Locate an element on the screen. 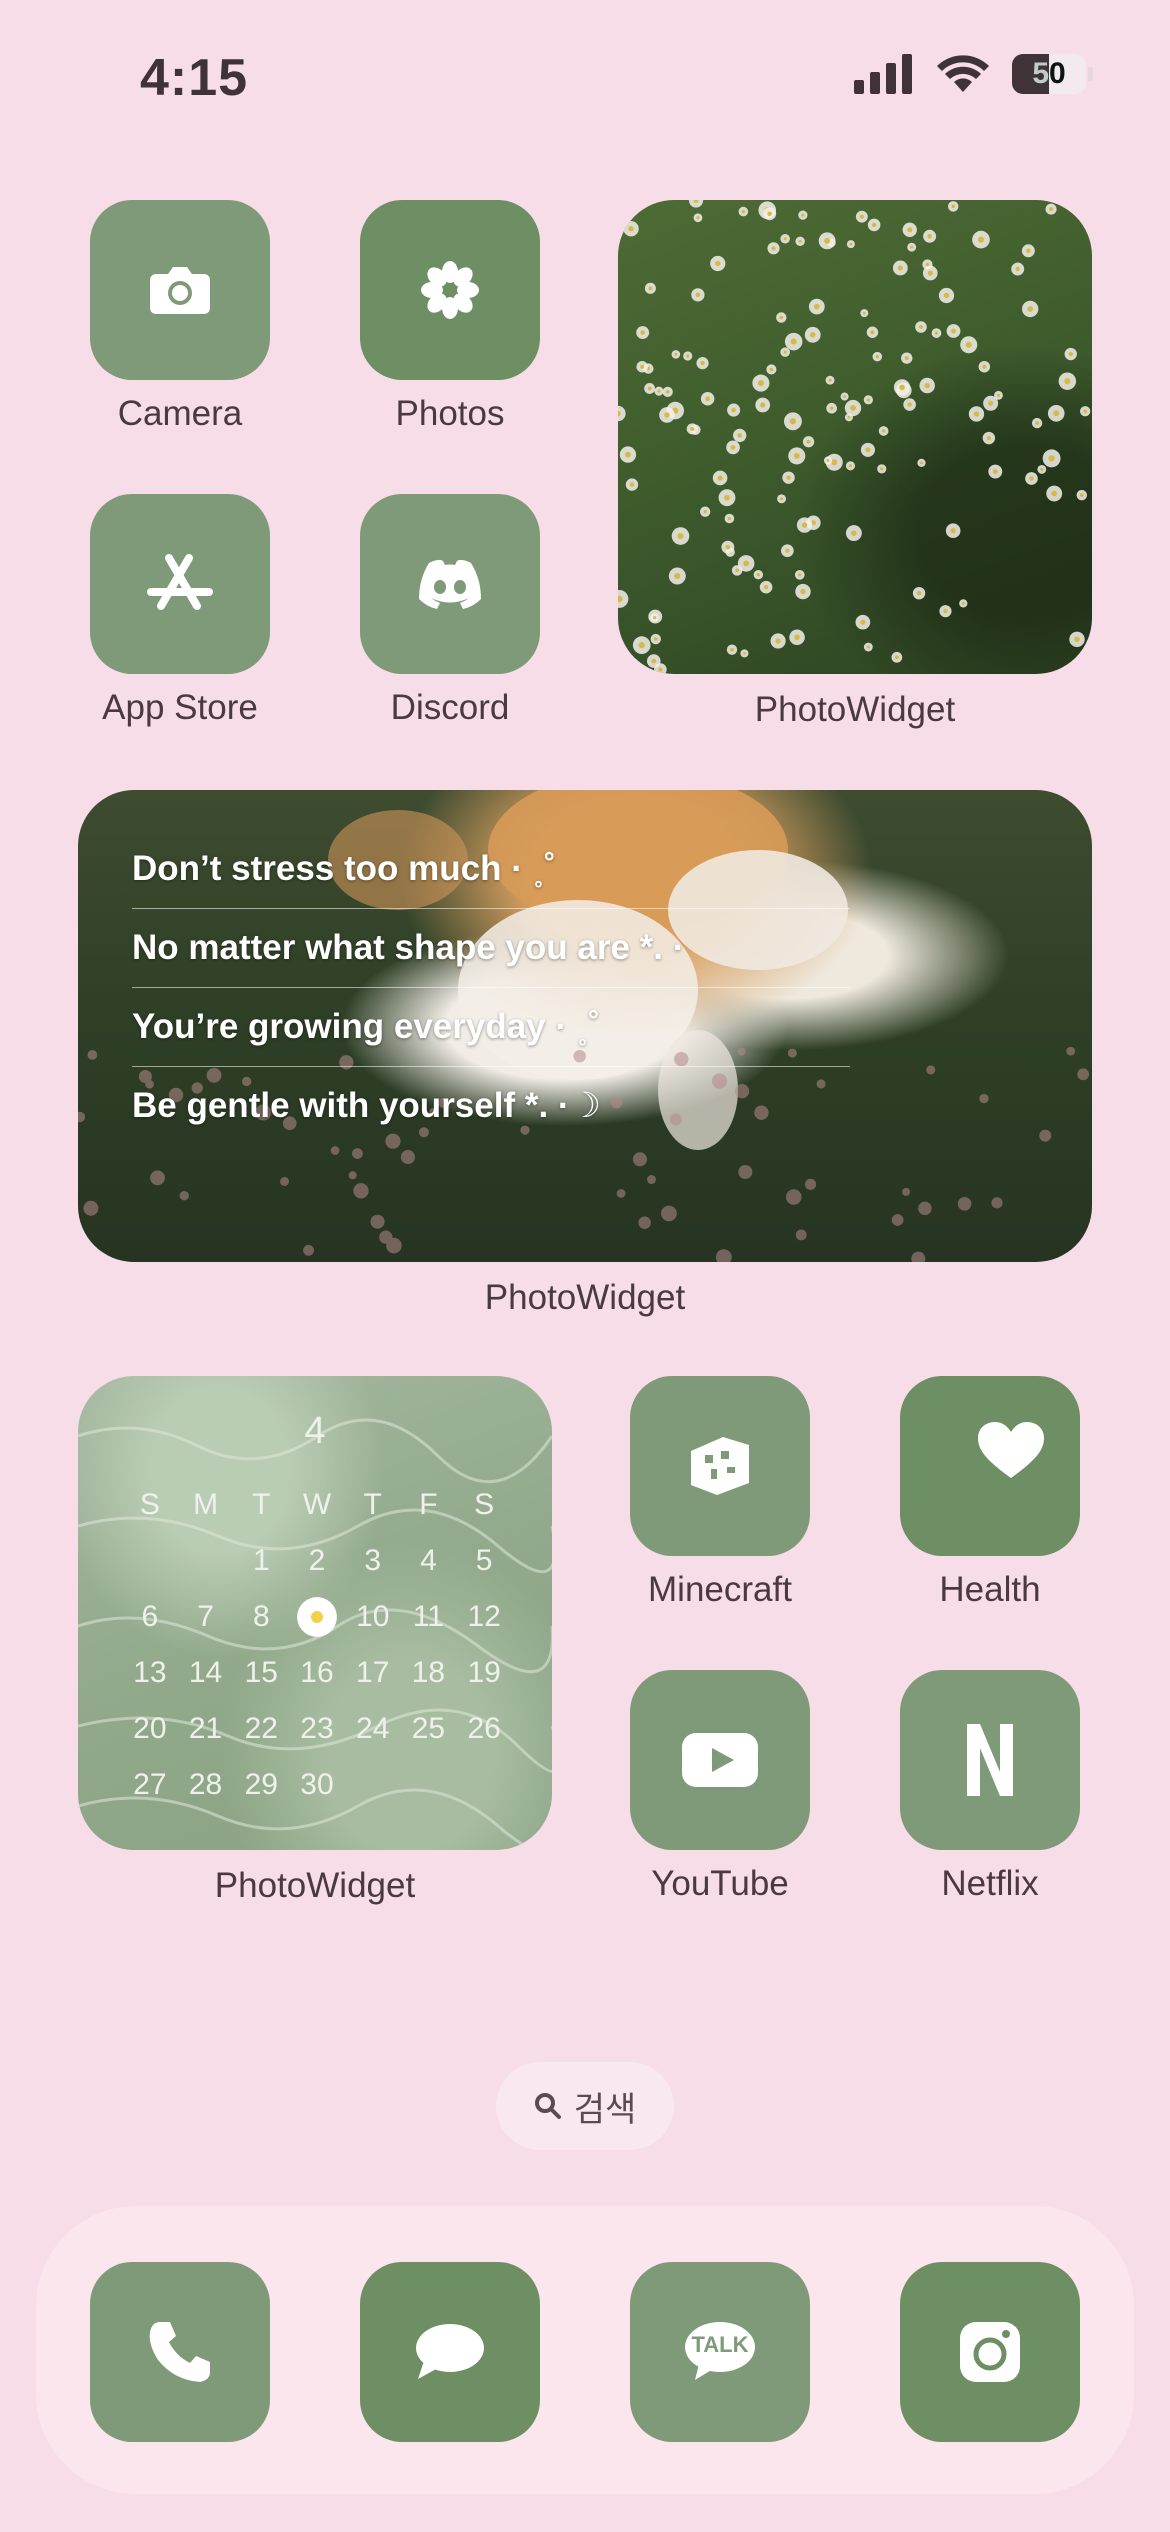  dock-phone-app is located at coordinates (180, 2352).